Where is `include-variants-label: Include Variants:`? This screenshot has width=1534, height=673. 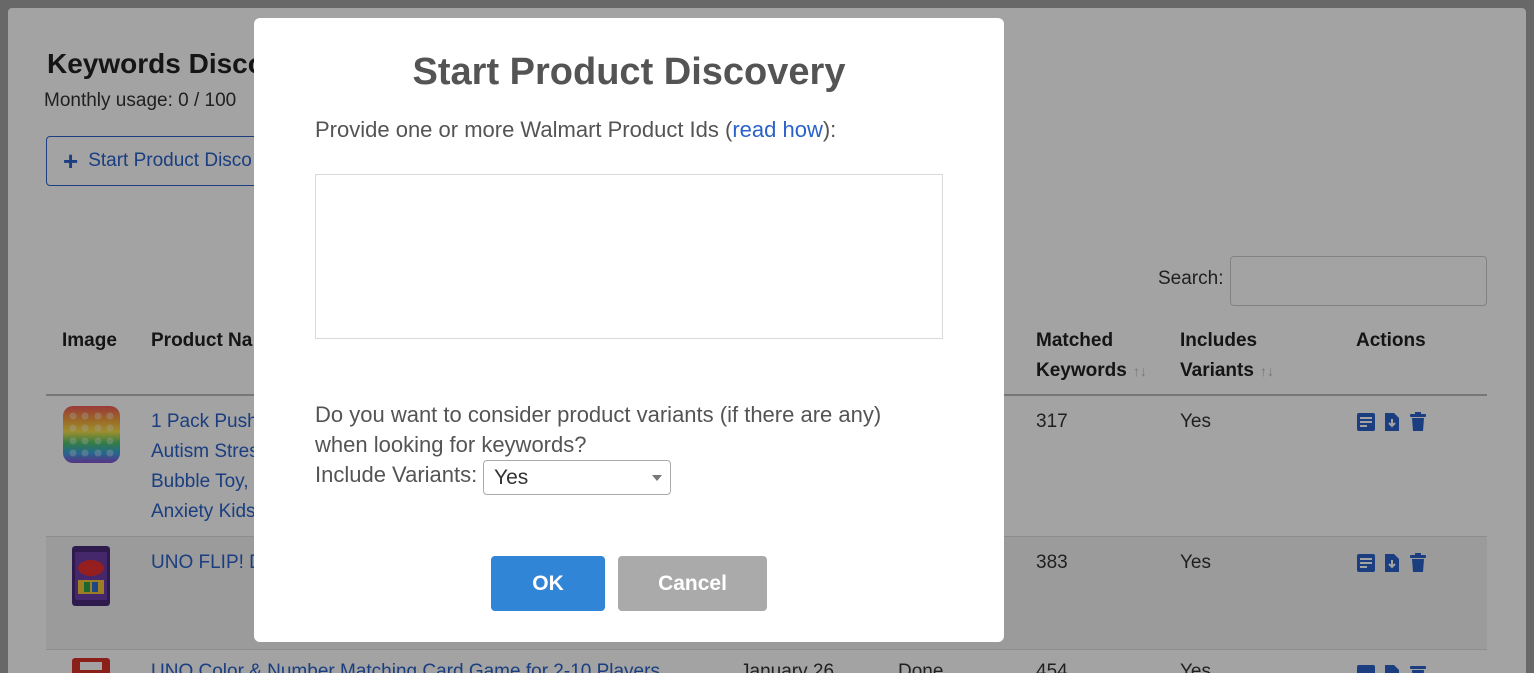
include-variants-label: Include Variants: is located at coordinates (396, 474).